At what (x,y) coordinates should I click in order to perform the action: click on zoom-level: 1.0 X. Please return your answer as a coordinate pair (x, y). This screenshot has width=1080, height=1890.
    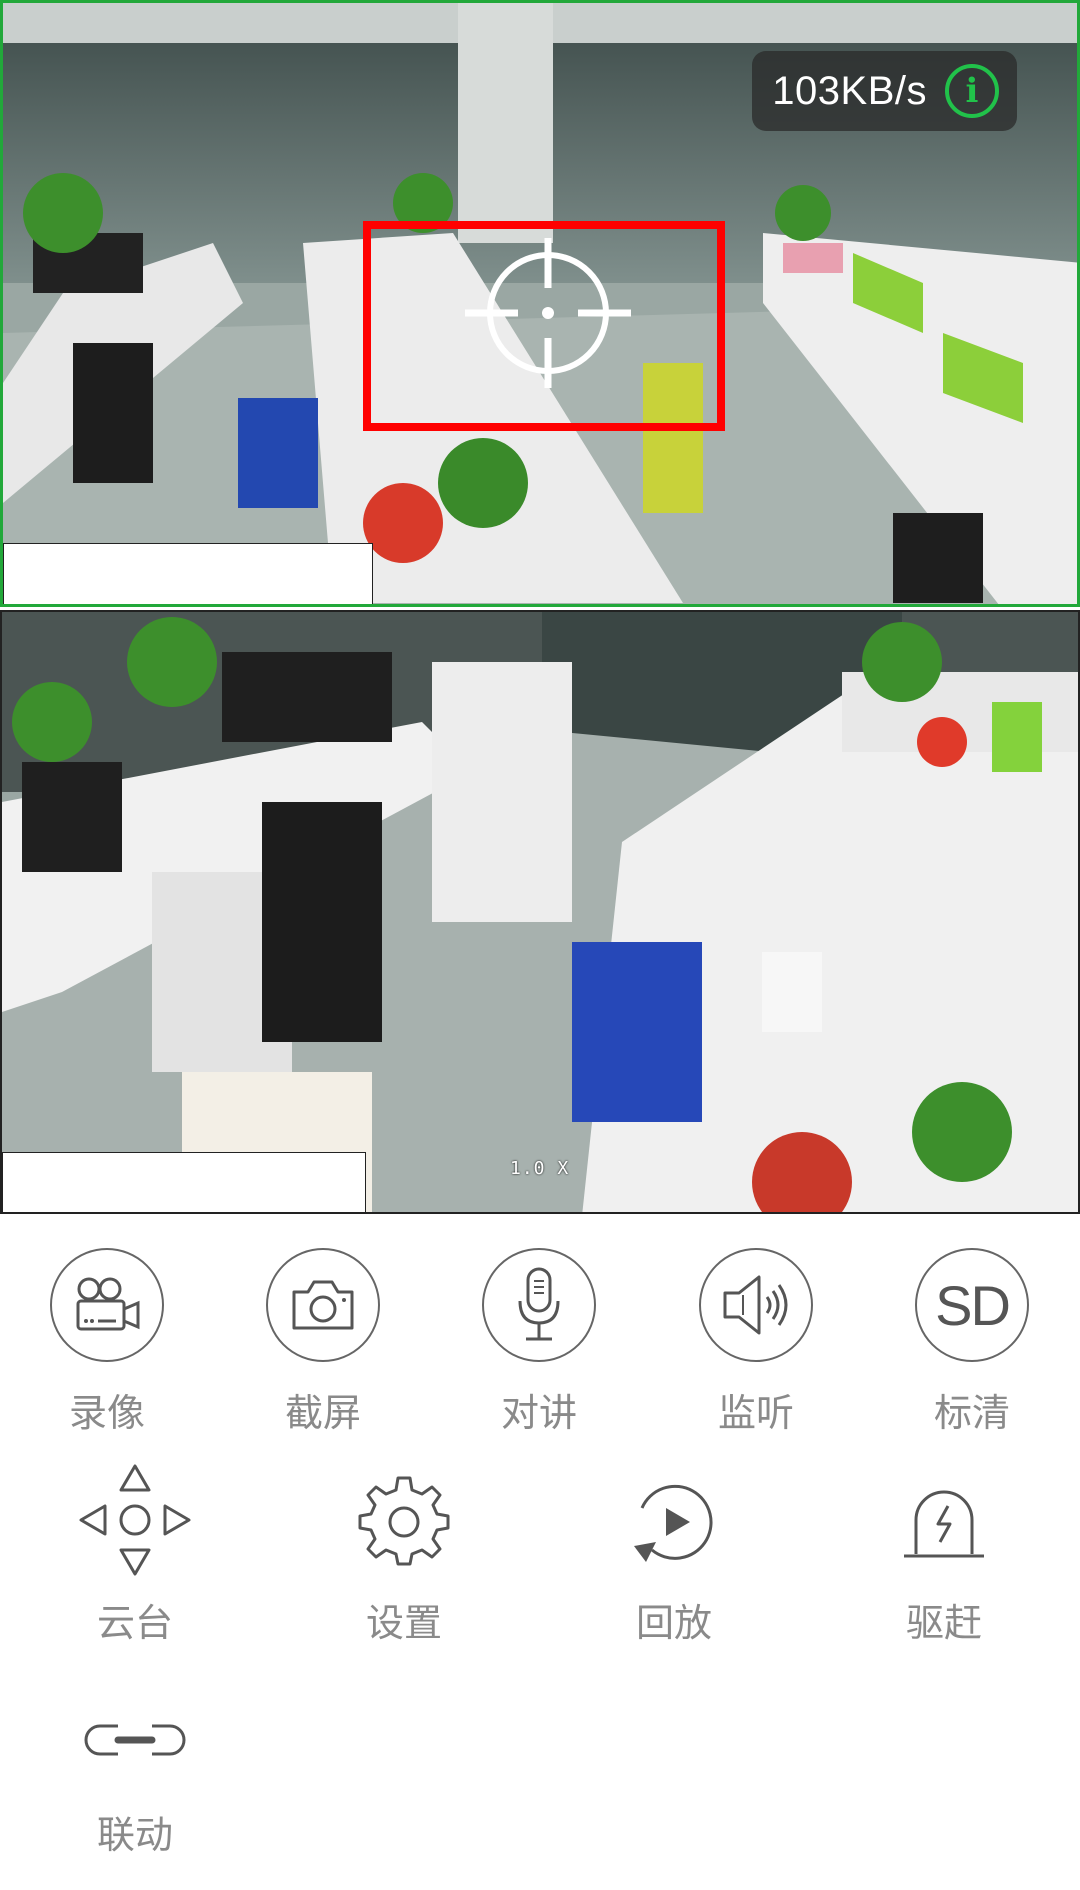
    Looking at the image, I should click on (540, 1168).